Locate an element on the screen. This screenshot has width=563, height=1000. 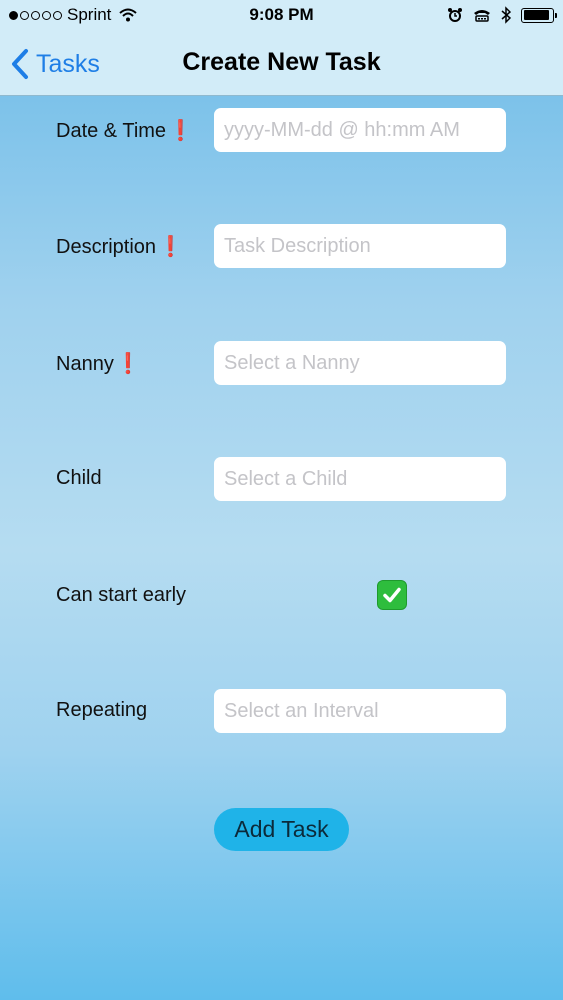
description-label: Description ❗ is located at coordinates (119, 246).